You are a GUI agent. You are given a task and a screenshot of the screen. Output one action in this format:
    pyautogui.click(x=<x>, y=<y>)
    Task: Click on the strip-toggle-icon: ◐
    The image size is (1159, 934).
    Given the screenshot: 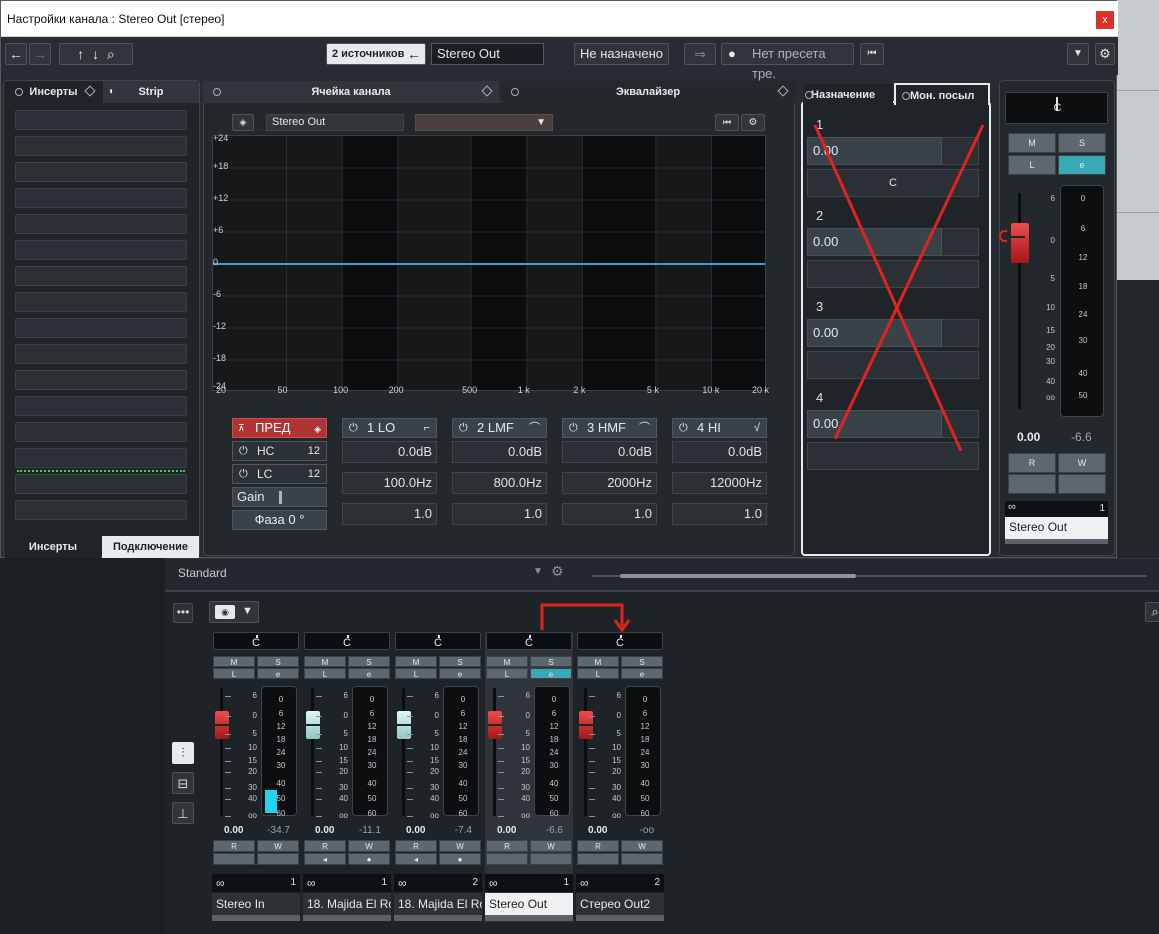 What is the action you would take?
    pyautogui.click(x=112, y=92)
    